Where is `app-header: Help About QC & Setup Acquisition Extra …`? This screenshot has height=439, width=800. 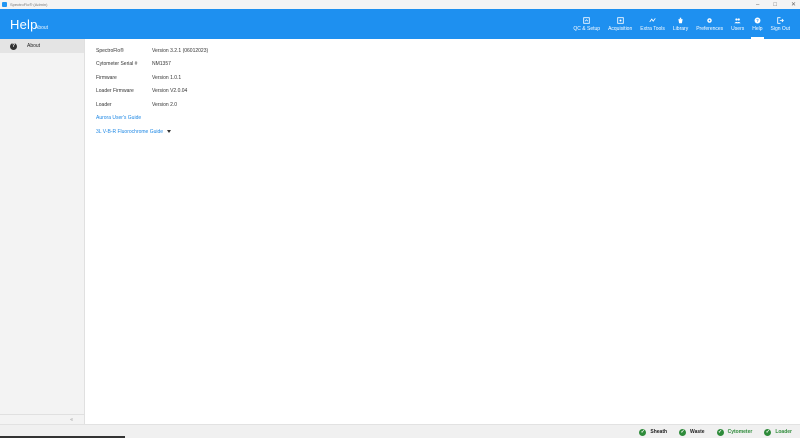 app-header: Help About QC & Setup Acquisition Extra … is located at coordinates (400, 24).